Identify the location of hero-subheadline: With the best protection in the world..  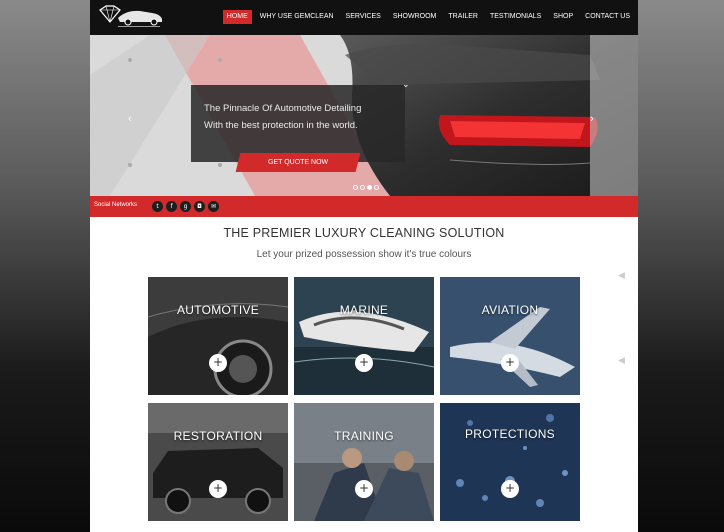
(281, 125).